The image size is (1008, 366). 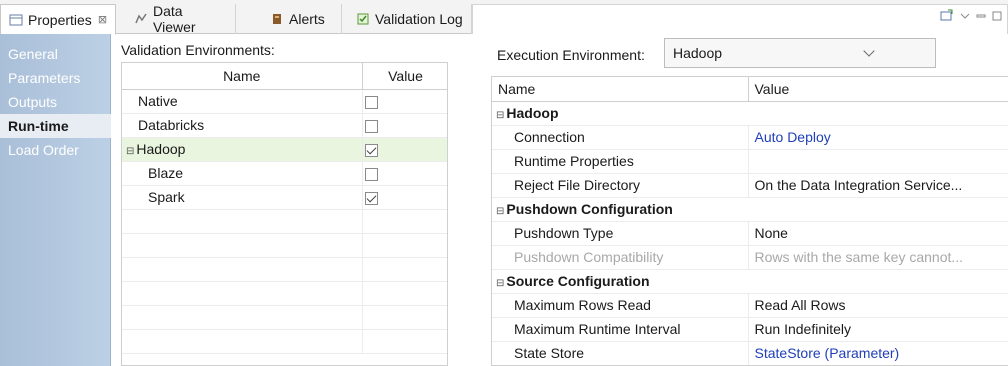 I want to click on property-name: Maximum Rows Read, so click(x=620, y=305).